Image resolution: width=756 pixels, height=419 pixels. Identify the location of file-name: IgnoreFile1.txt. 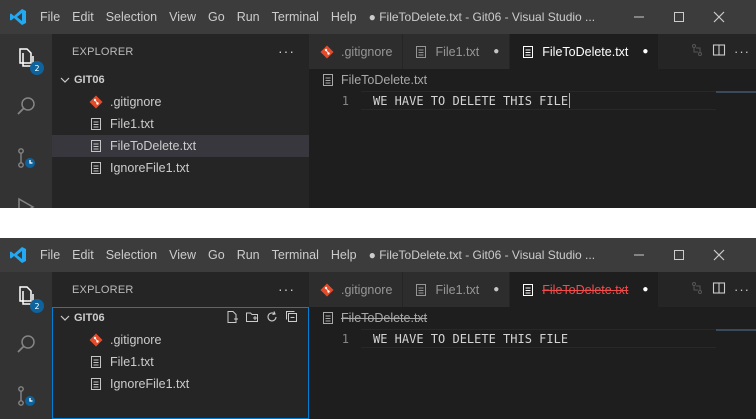
(150, 384).